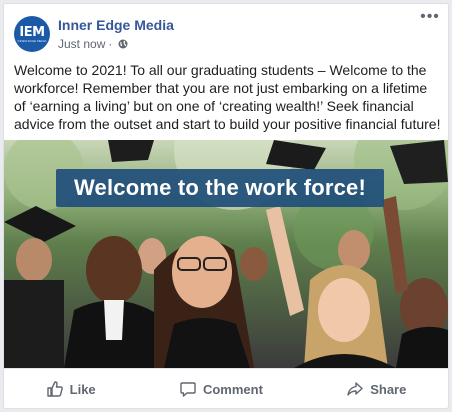 This screenshot has height=412, width=452. What do you see at coordinates (123, 44) in the screenshot?
I see `globe-icon` at bounding box center [123, 44].